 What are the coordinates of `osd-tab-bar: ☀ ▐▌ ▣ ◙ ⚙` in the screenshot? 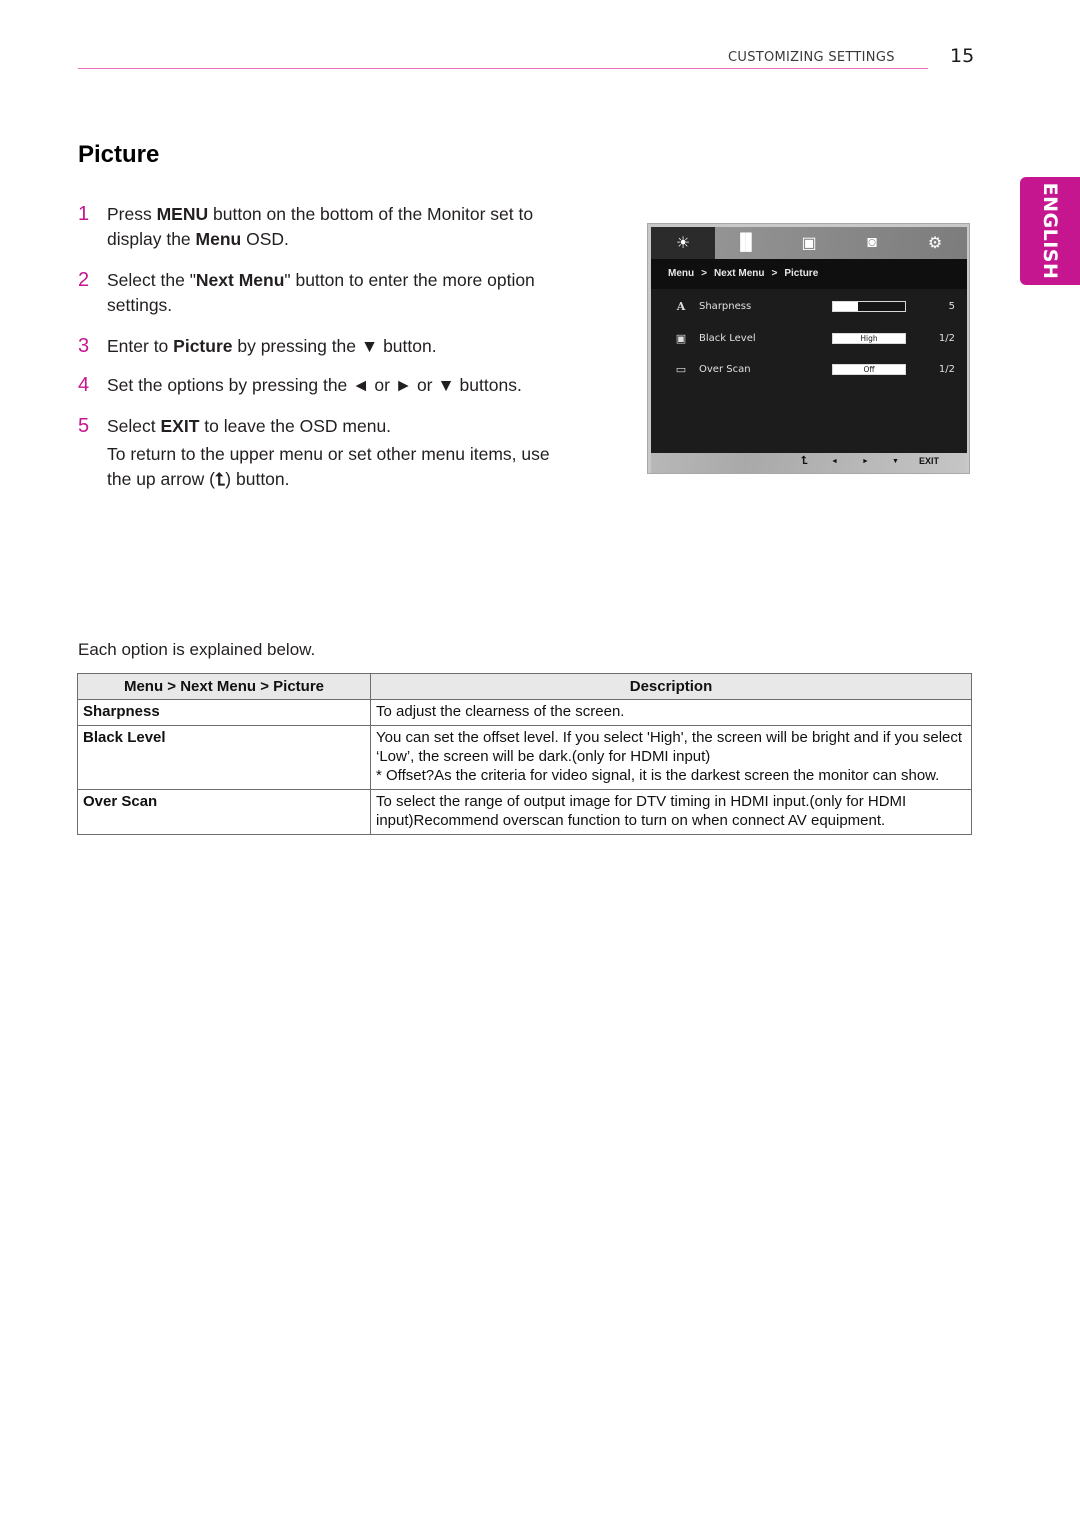 It's located at (809, 243).